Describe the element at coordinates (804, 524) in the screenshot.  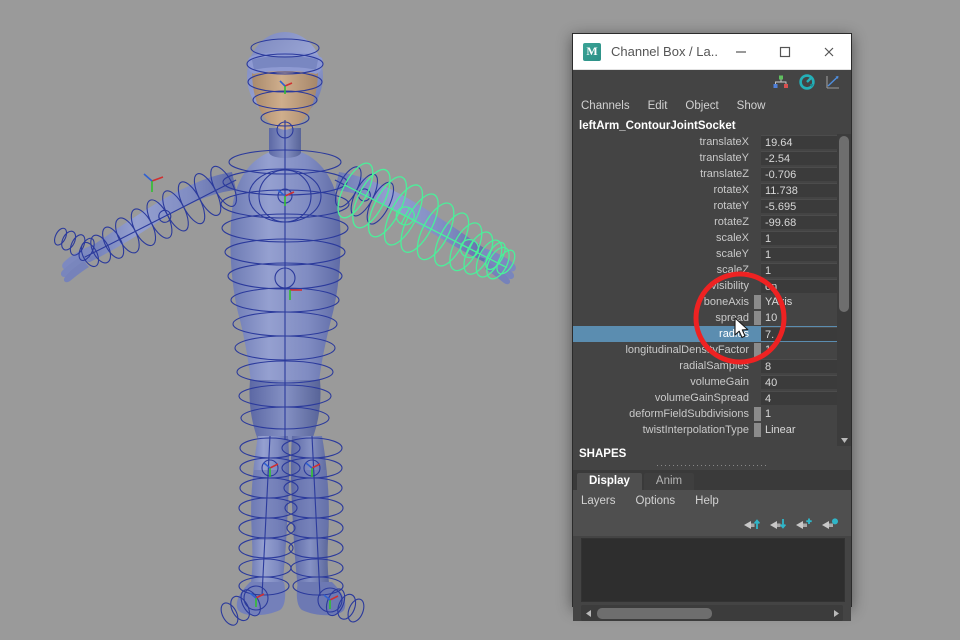
I see `new-layer-button` at that location.